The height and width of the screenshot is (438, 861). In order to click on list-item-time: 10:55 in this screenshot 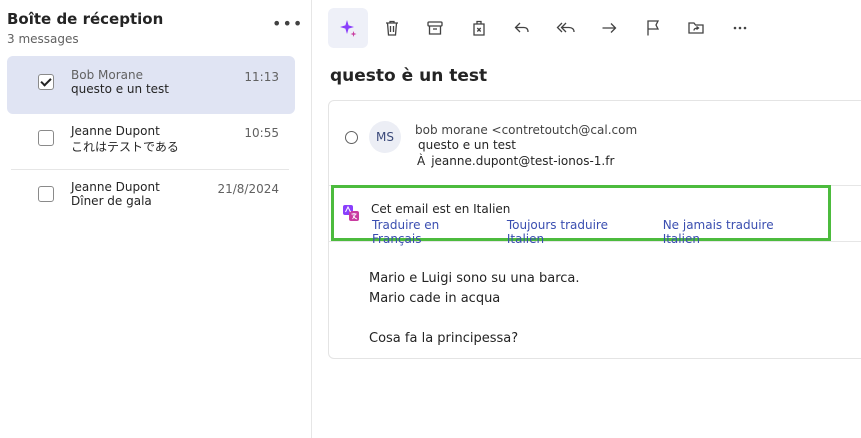, I will do `click(261, 133)`.